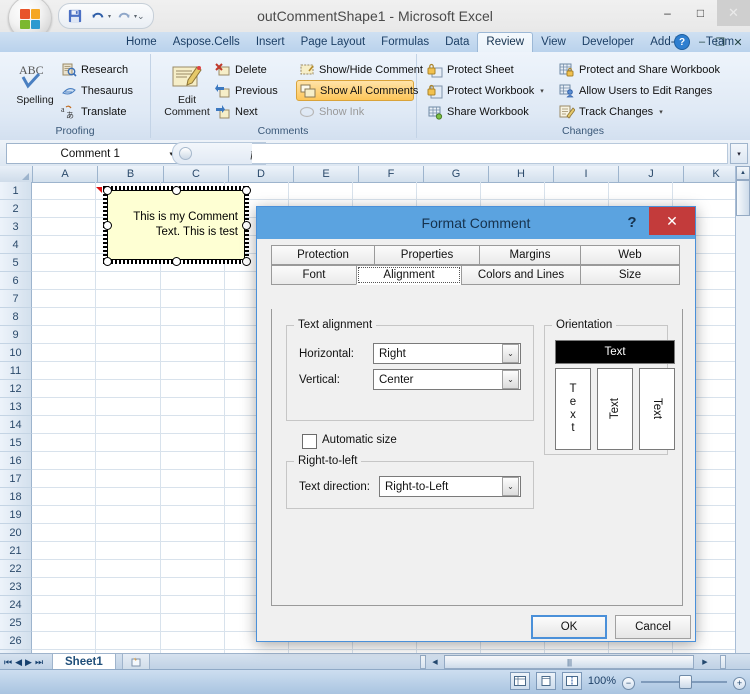  Describe the element at coordinates (739, 153) in the screenshot. I see `expand-formula-bar-icon: ▾` at that location.